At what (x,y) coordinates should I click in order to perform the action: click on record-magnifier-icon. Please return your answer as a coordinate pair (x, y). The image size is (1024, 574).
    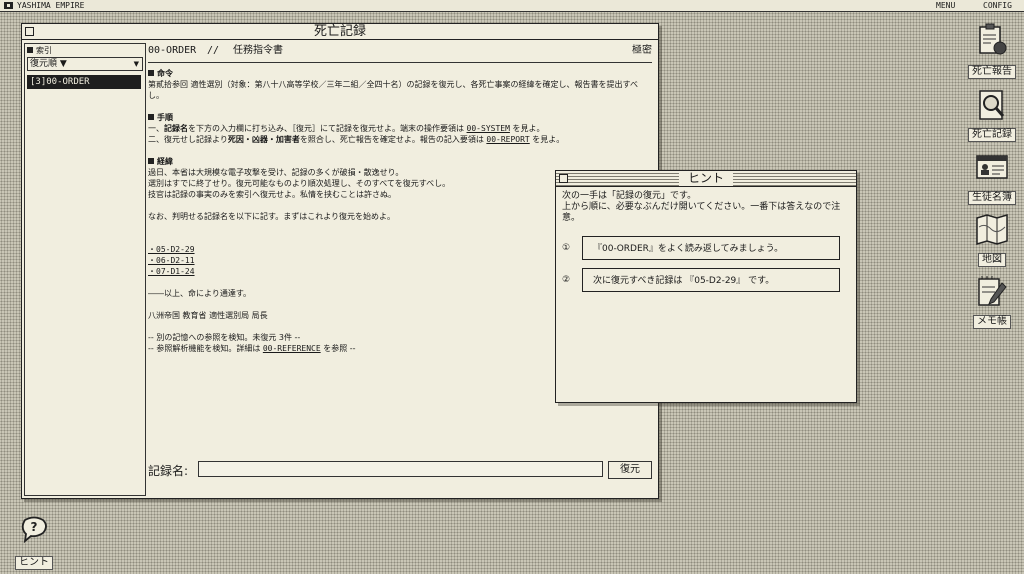
    Looking at the image, I should click on (992, 105).